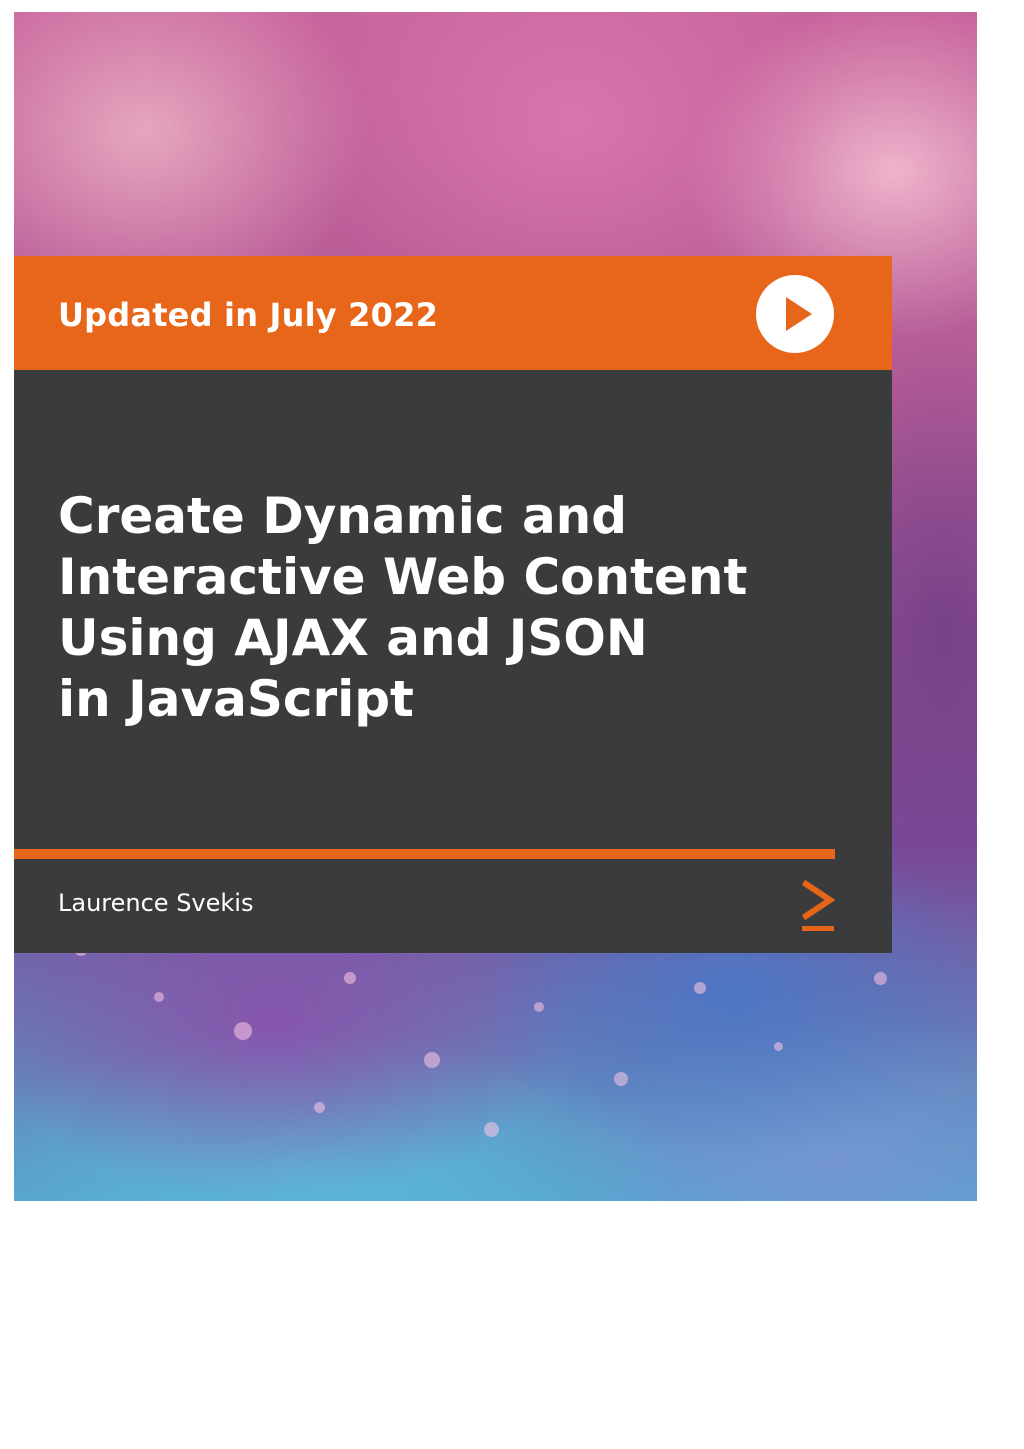 The image size is (1024, 1449). What do you see at coordinates (424, 854) in the screenshot?
I see `orange-divider` at bounding box center [424, 854].